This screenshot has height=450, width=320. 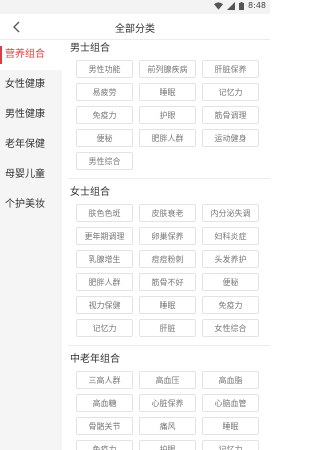 I want to click on tag-chip: 女性综合, so click(x=230, y=328).